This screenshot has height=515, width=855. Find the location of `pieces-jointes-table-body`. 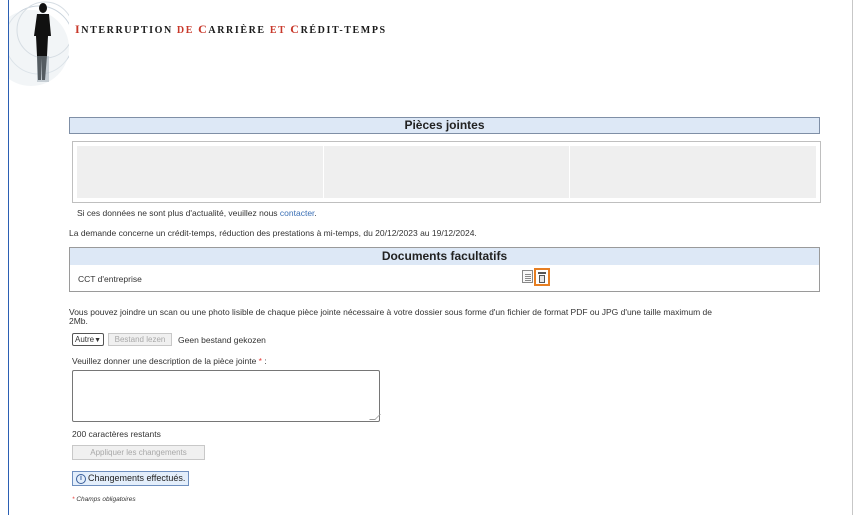

pieces-jointes-table-body is located at coordinates (446, 172).